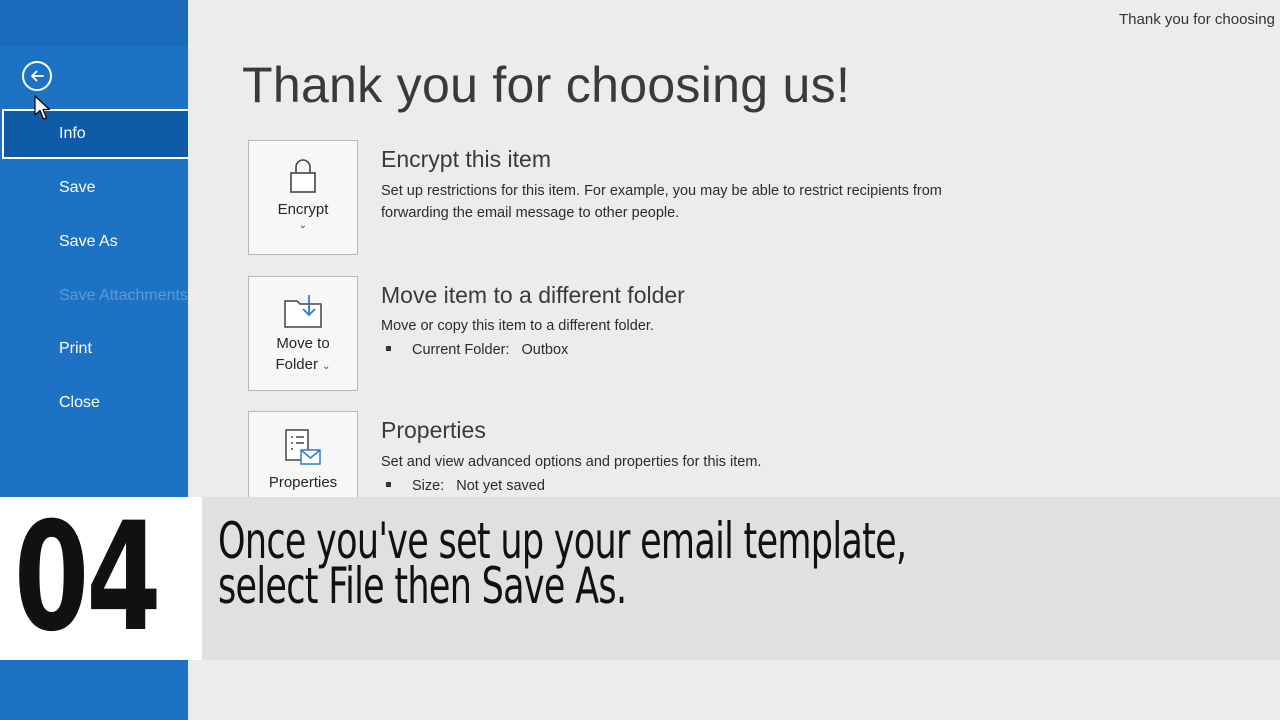  I want to click on sidebar-item-label: Save, so click(77, 187).